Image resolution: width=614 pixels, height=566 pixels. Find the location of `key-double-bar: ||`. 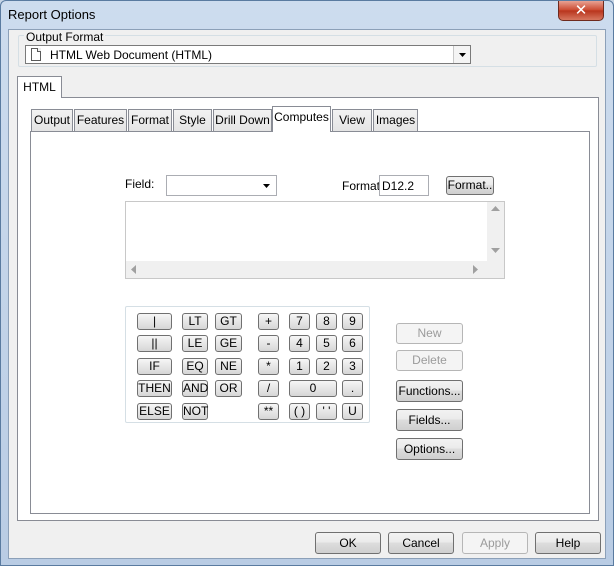

key-double-bar: || is located at coordinates (154, 343).